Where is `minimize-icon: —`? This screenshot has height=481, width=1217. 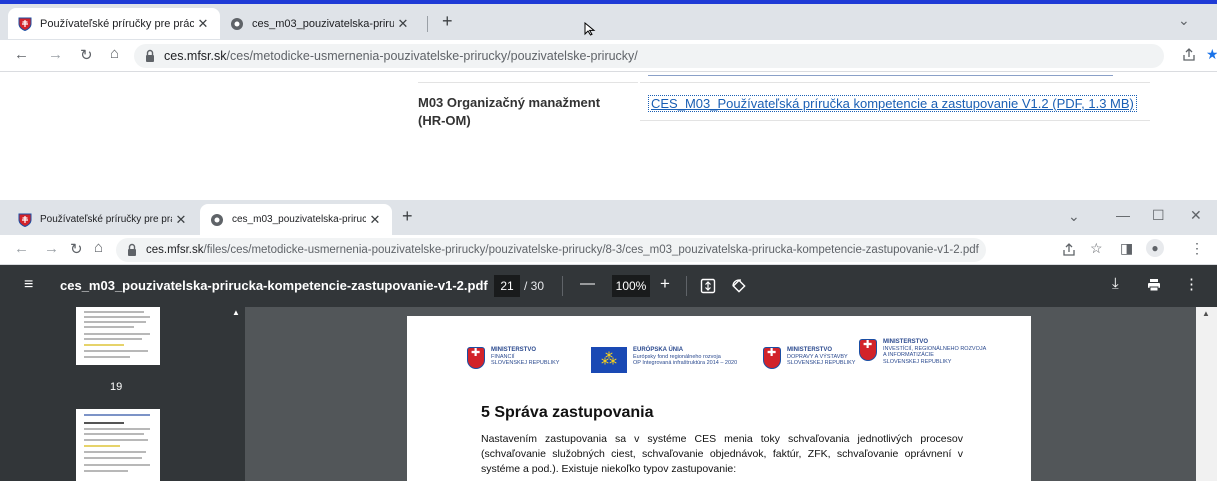 minimize-icon: — is located at coordinates (1123, 215).